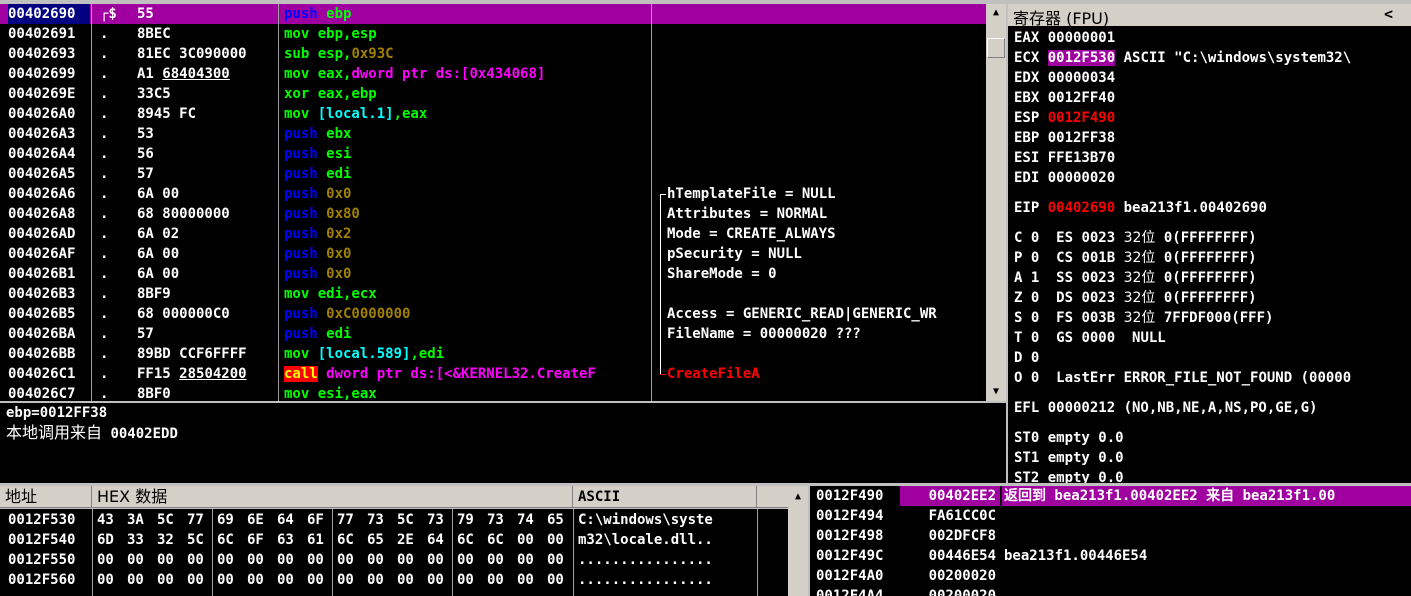 This screenshot has width=1411, height=596. I want to click on collapse-chevron-icon: <, so click(1388, 14).